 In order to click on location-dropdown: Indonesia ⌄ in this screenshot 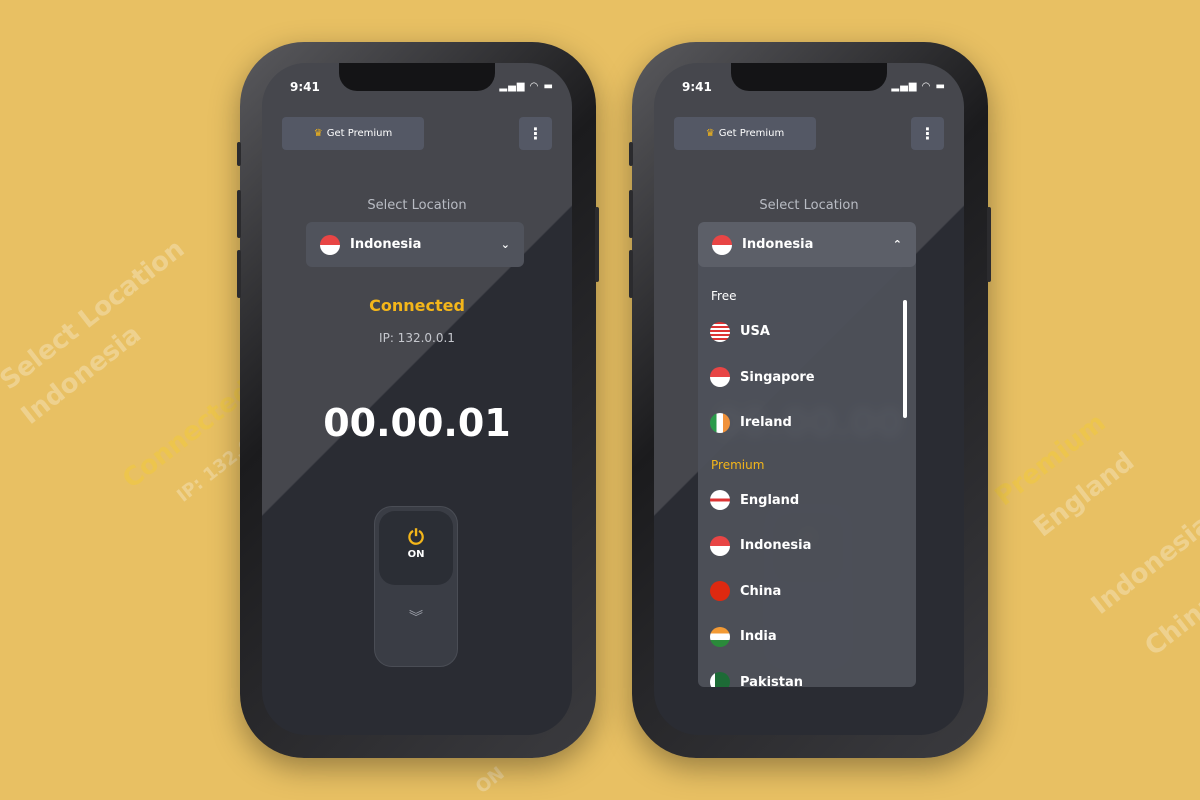, I will do `click(415, 244)`.